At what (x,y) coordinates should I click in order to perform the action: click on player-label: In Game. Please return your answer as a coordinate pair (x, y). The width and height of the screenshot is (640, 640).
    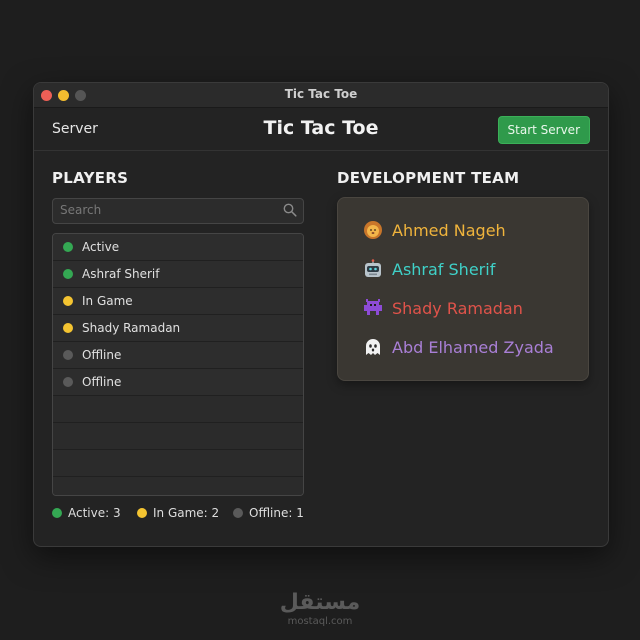
    Looking at the image, I should click on (107, 301).